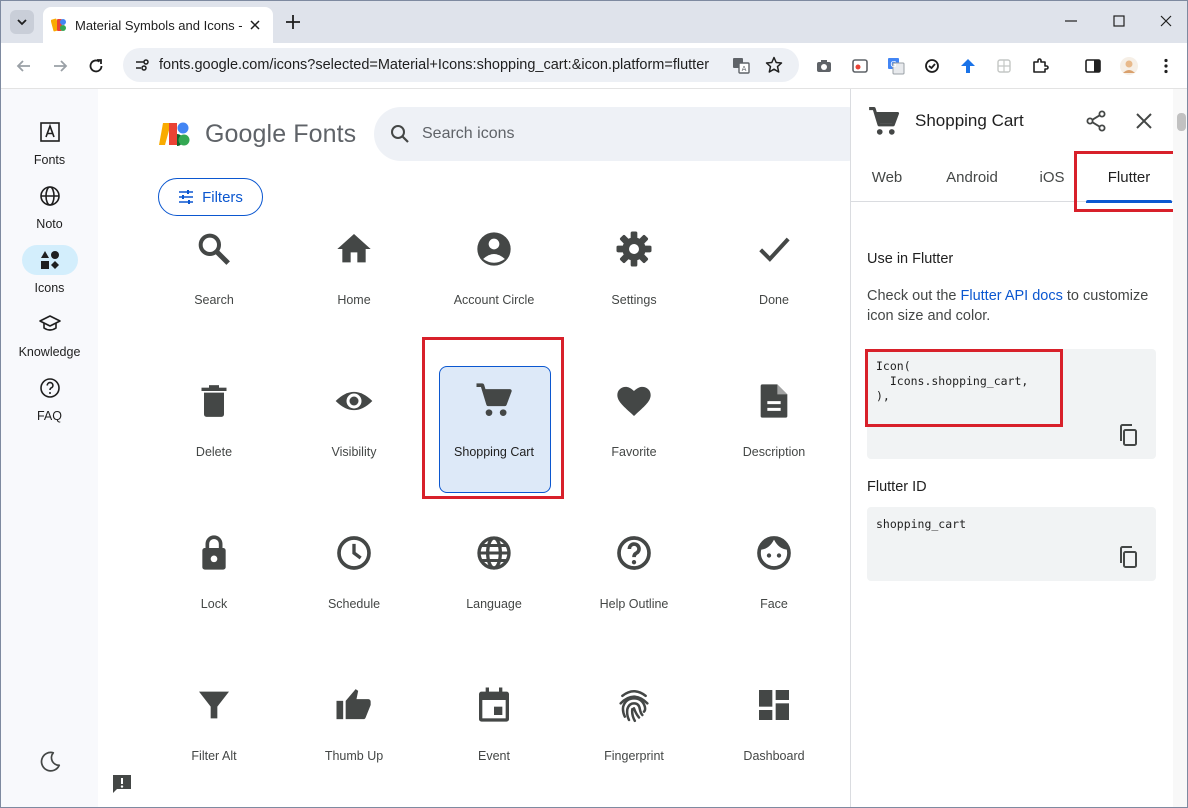  What do you see at coordinates (634, 746) in the screenshot?
I see `icon-cell-fingerprint: Fingerprint` at bounding box center [634, 746].